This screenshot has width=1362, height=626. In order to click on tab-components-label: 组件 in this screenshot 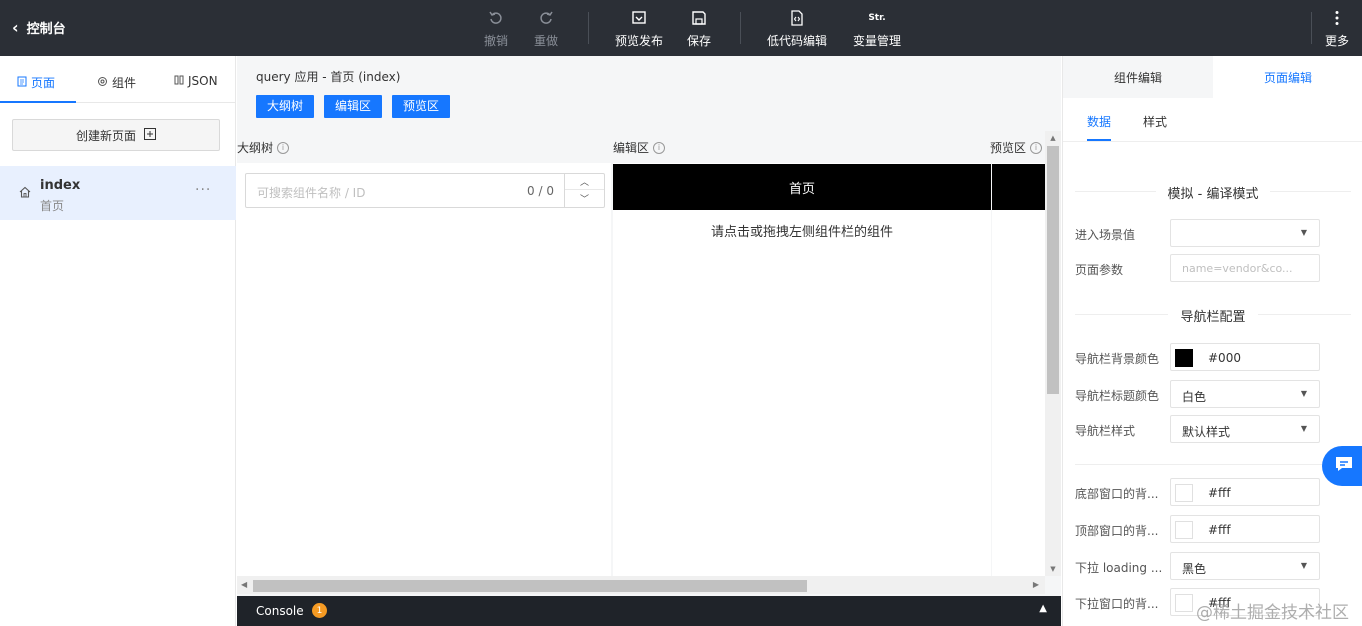, I will do `click(124, 83)`.